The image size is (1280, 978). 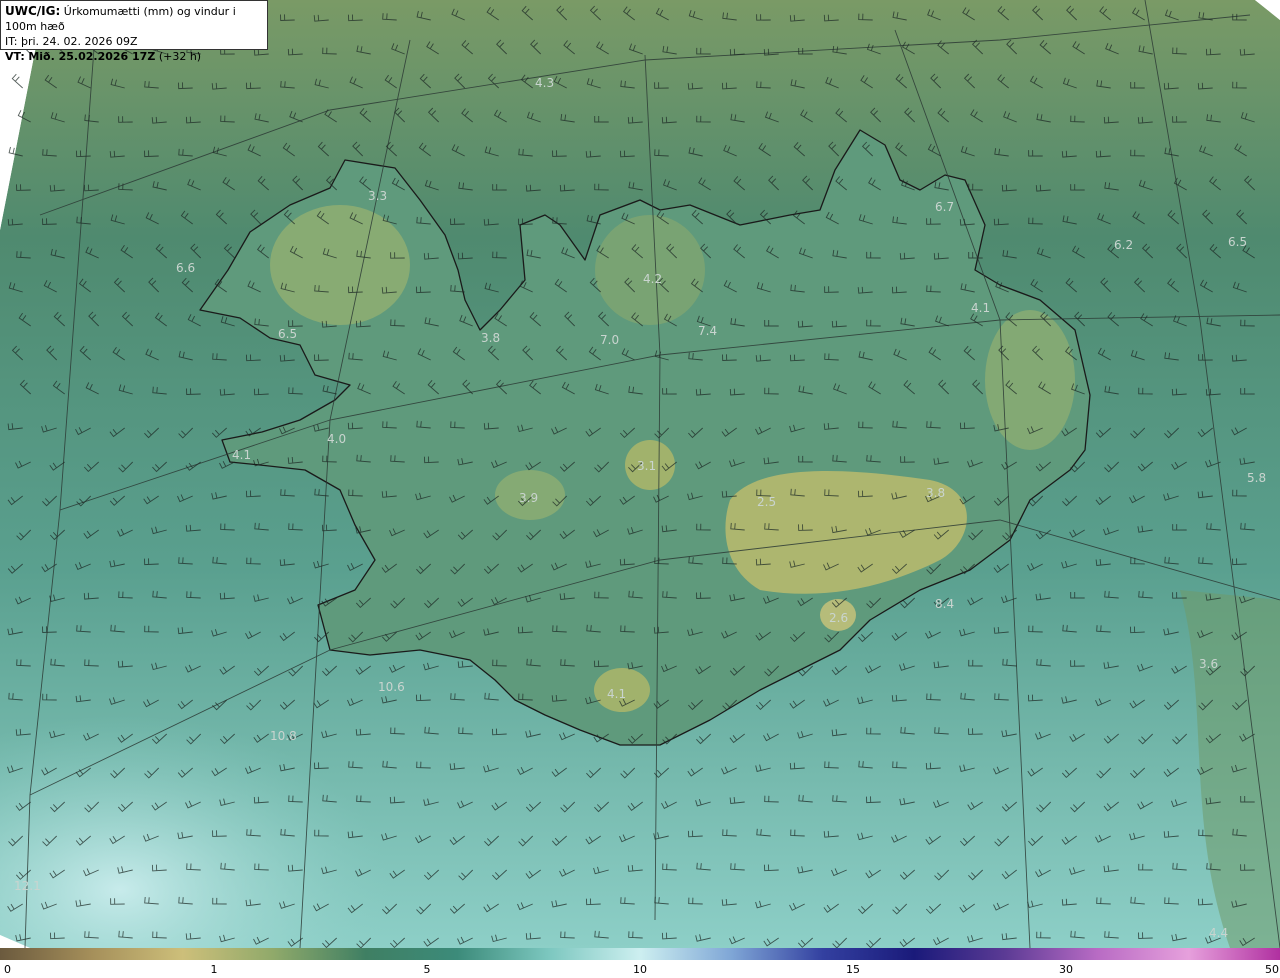 What do you see at coordinates (528, 498) in the screenshot?
I see `value-label: 3.9` at bounding box center [528, 498].